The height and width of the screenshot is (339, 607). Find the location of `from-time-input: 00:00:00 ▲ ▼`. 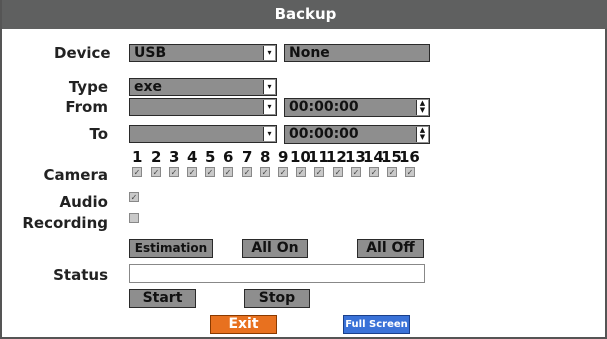

from-time-input: 00:00:00 ▲ ▼ is located at coordinates (357, 107).